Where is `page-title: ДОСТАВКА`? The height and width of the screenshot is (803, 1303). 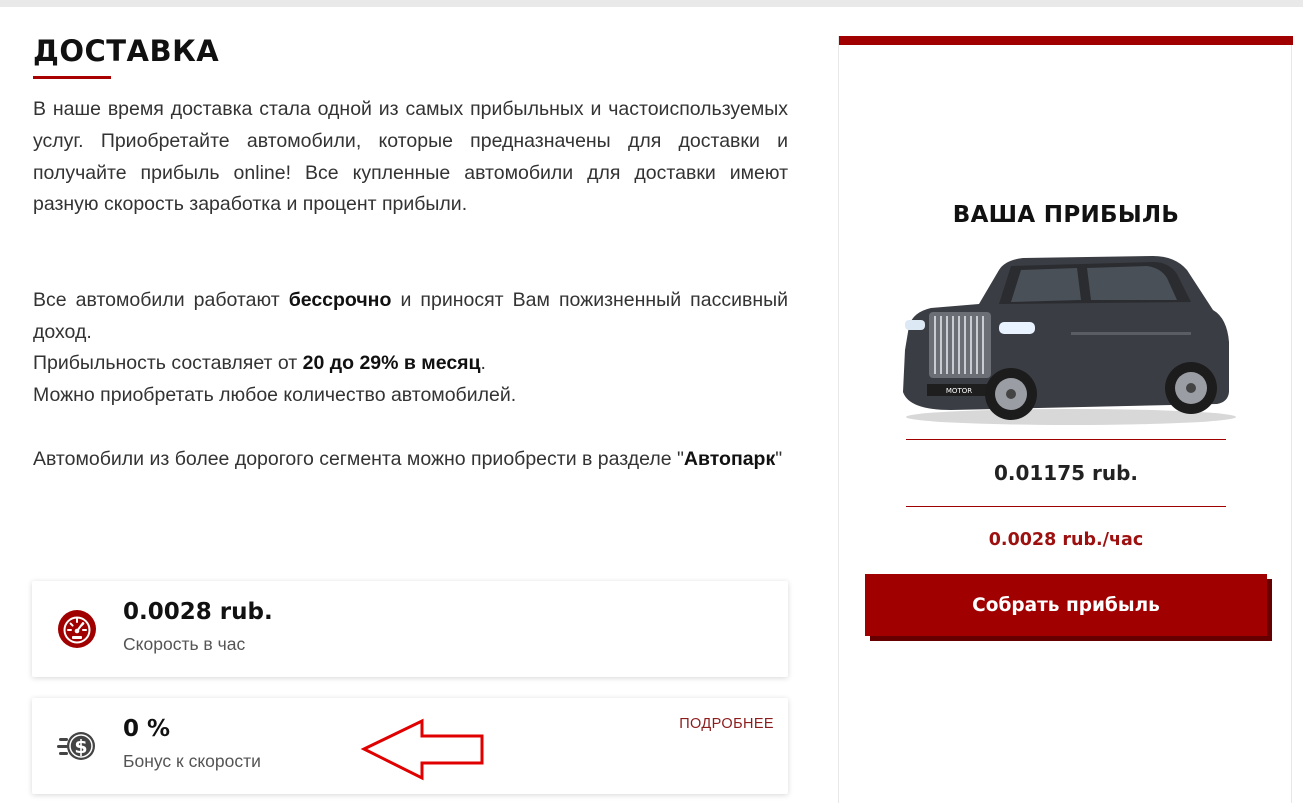
page-title: ДОСТАВКА is located at coordinates (126, 51).